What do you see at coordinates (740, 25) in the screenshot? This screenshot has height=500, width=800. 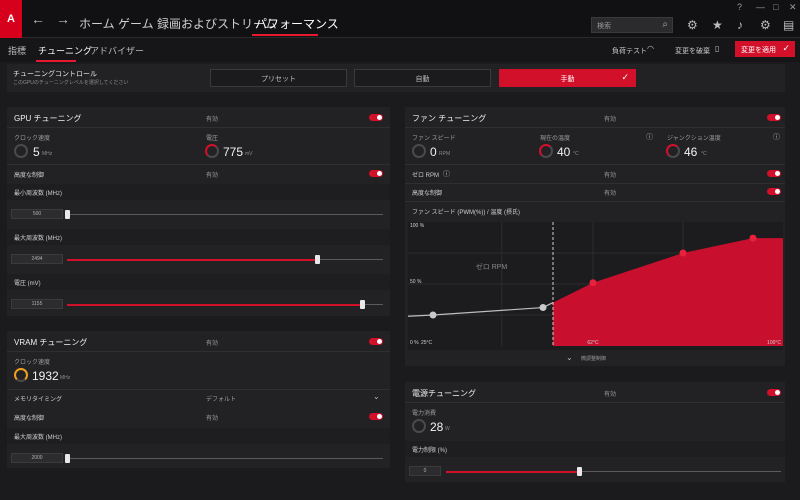 I see `notification-bell-icon: ♪` at bounding box center [740, 25].